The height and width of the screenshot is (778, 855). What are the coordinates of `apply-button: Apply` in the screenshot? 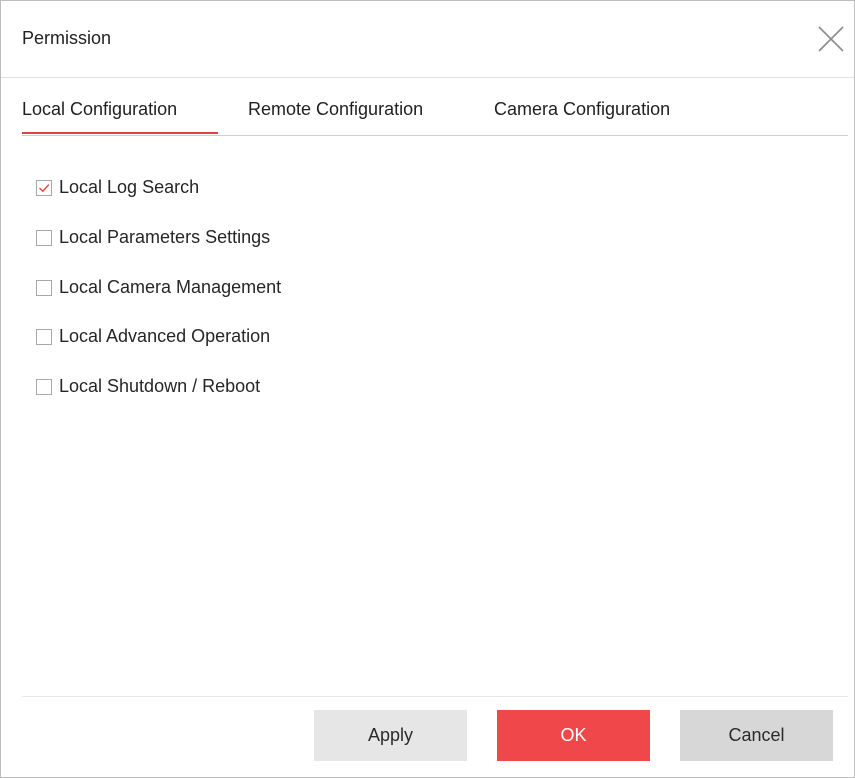 It's located at (390, 735).